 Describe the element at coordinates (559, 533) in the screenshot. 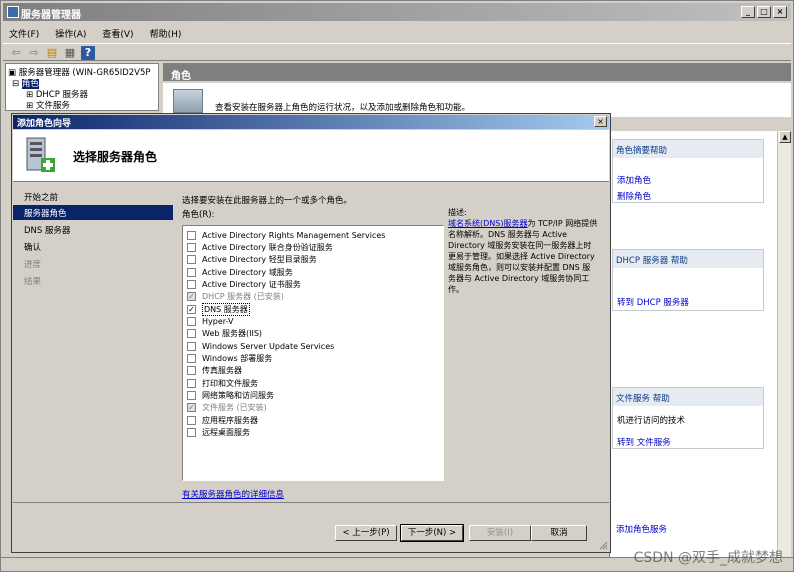

I see `cancel-button: 取消` at that location.